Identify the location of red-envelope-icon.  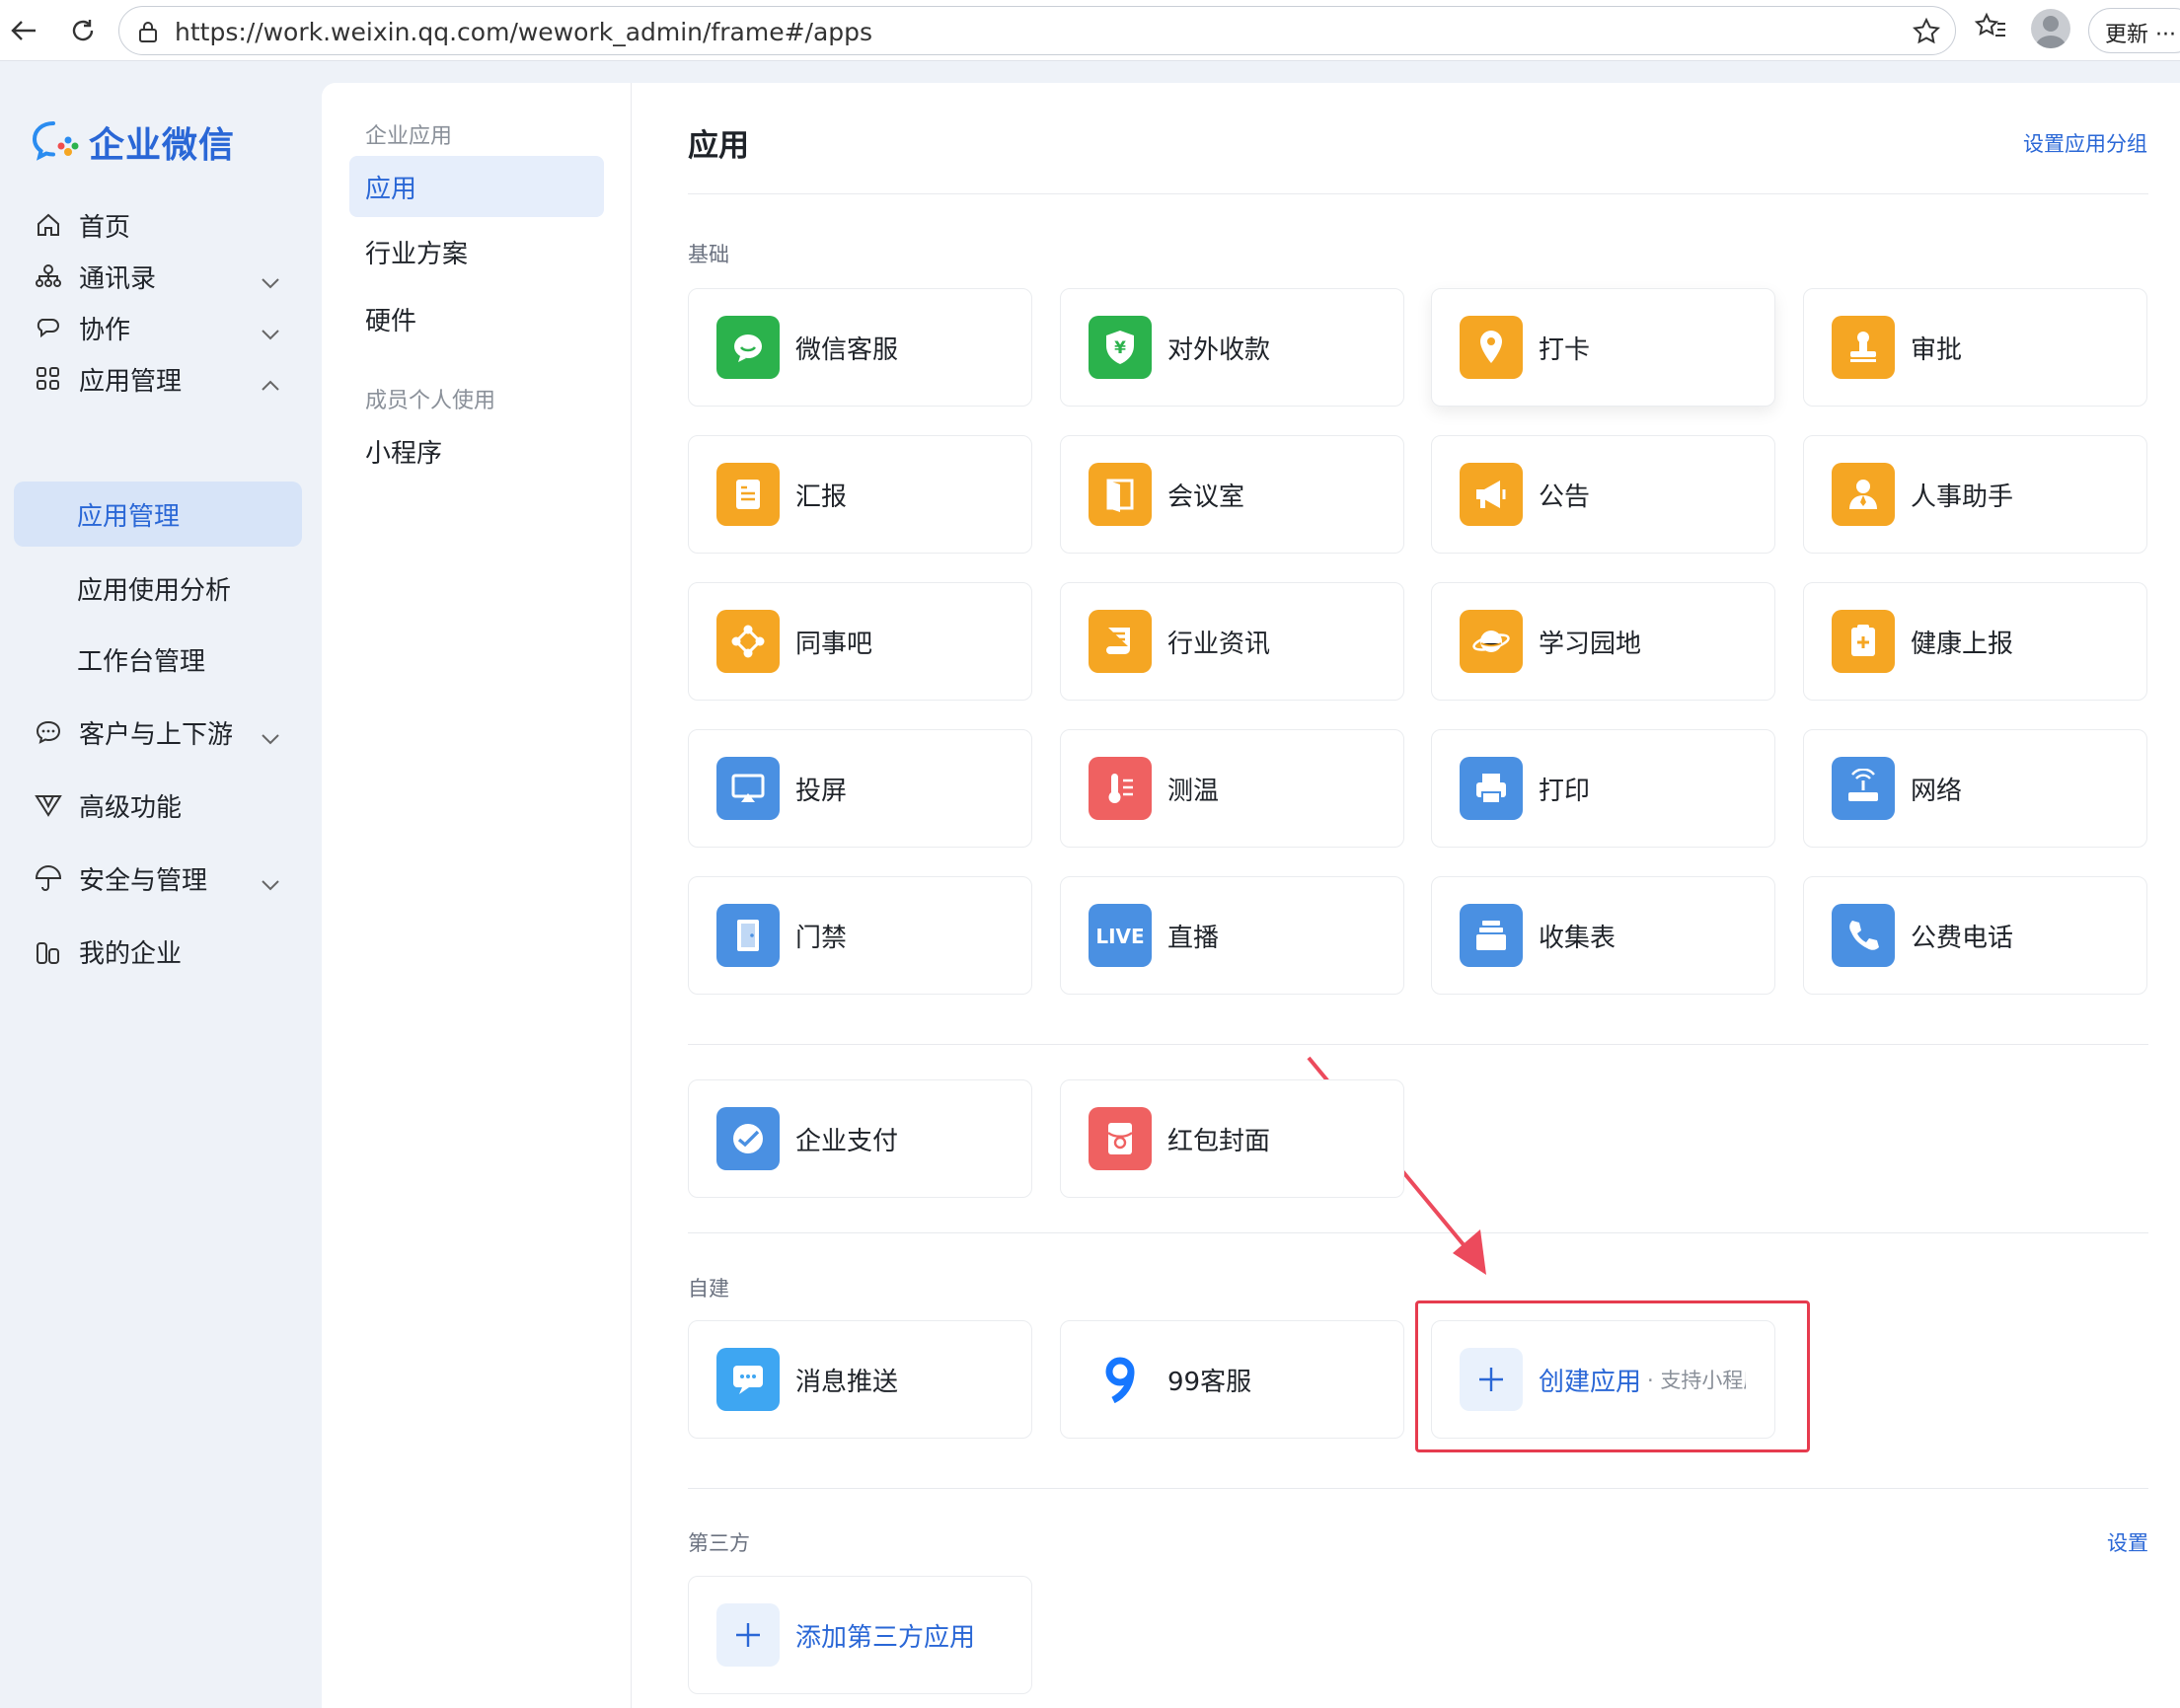
(1120, 1138).